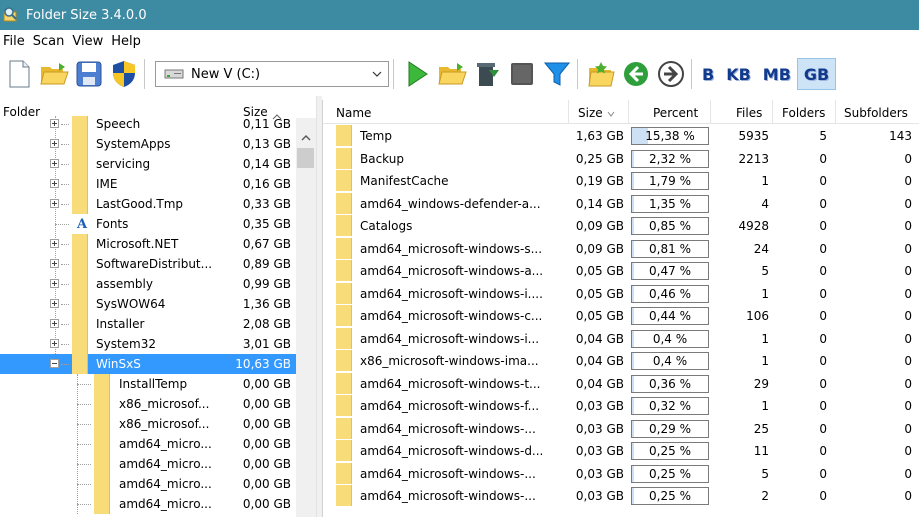  I want to click on tree-item: SoftwareDistribut... 0,89 GB, so click(148, 264).